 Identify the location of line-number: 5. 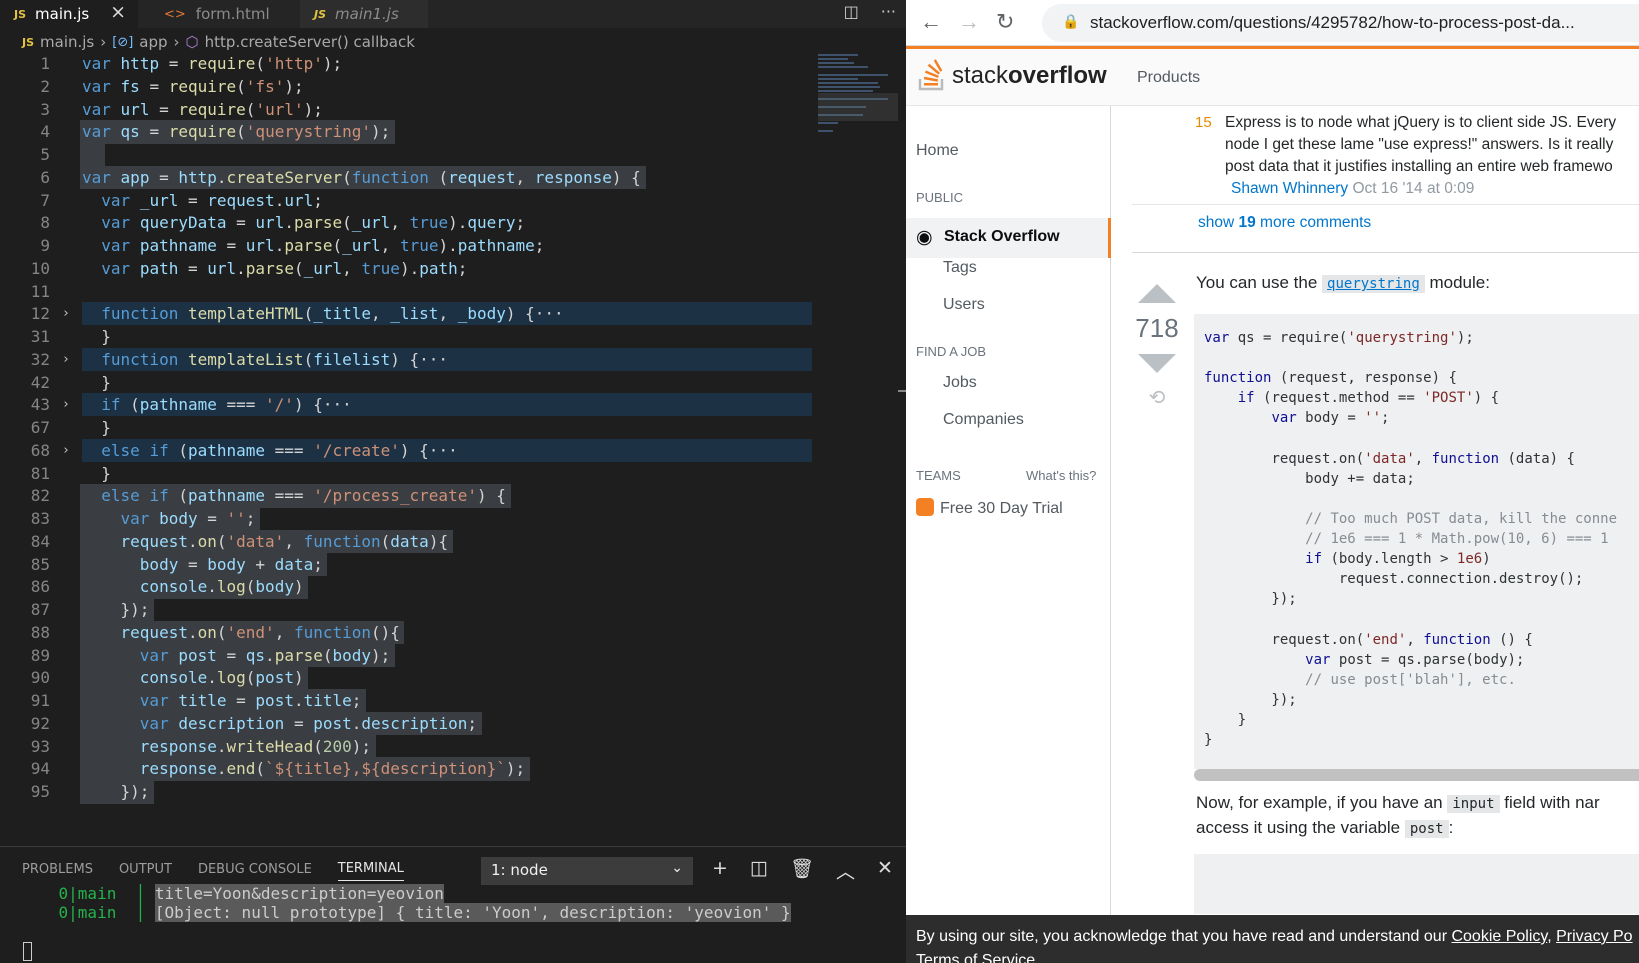
(45, 154).